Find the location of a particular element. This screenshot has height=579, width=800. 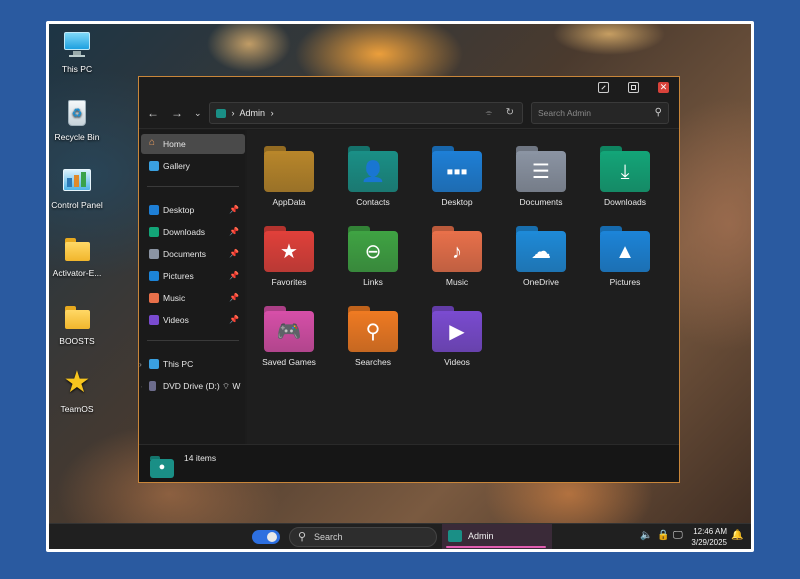

folder-label: Videos is located at coordinates (457, 362).